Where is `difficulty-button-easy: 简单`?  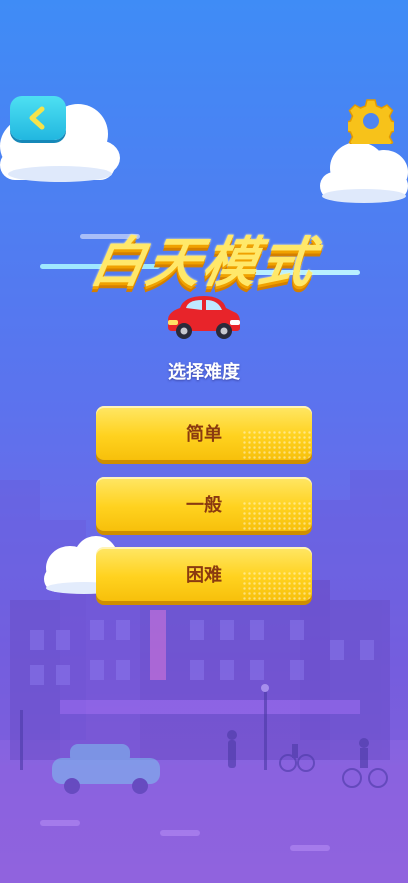 difficulty-button-easy: 简单 is located at coordinates (204, 433).